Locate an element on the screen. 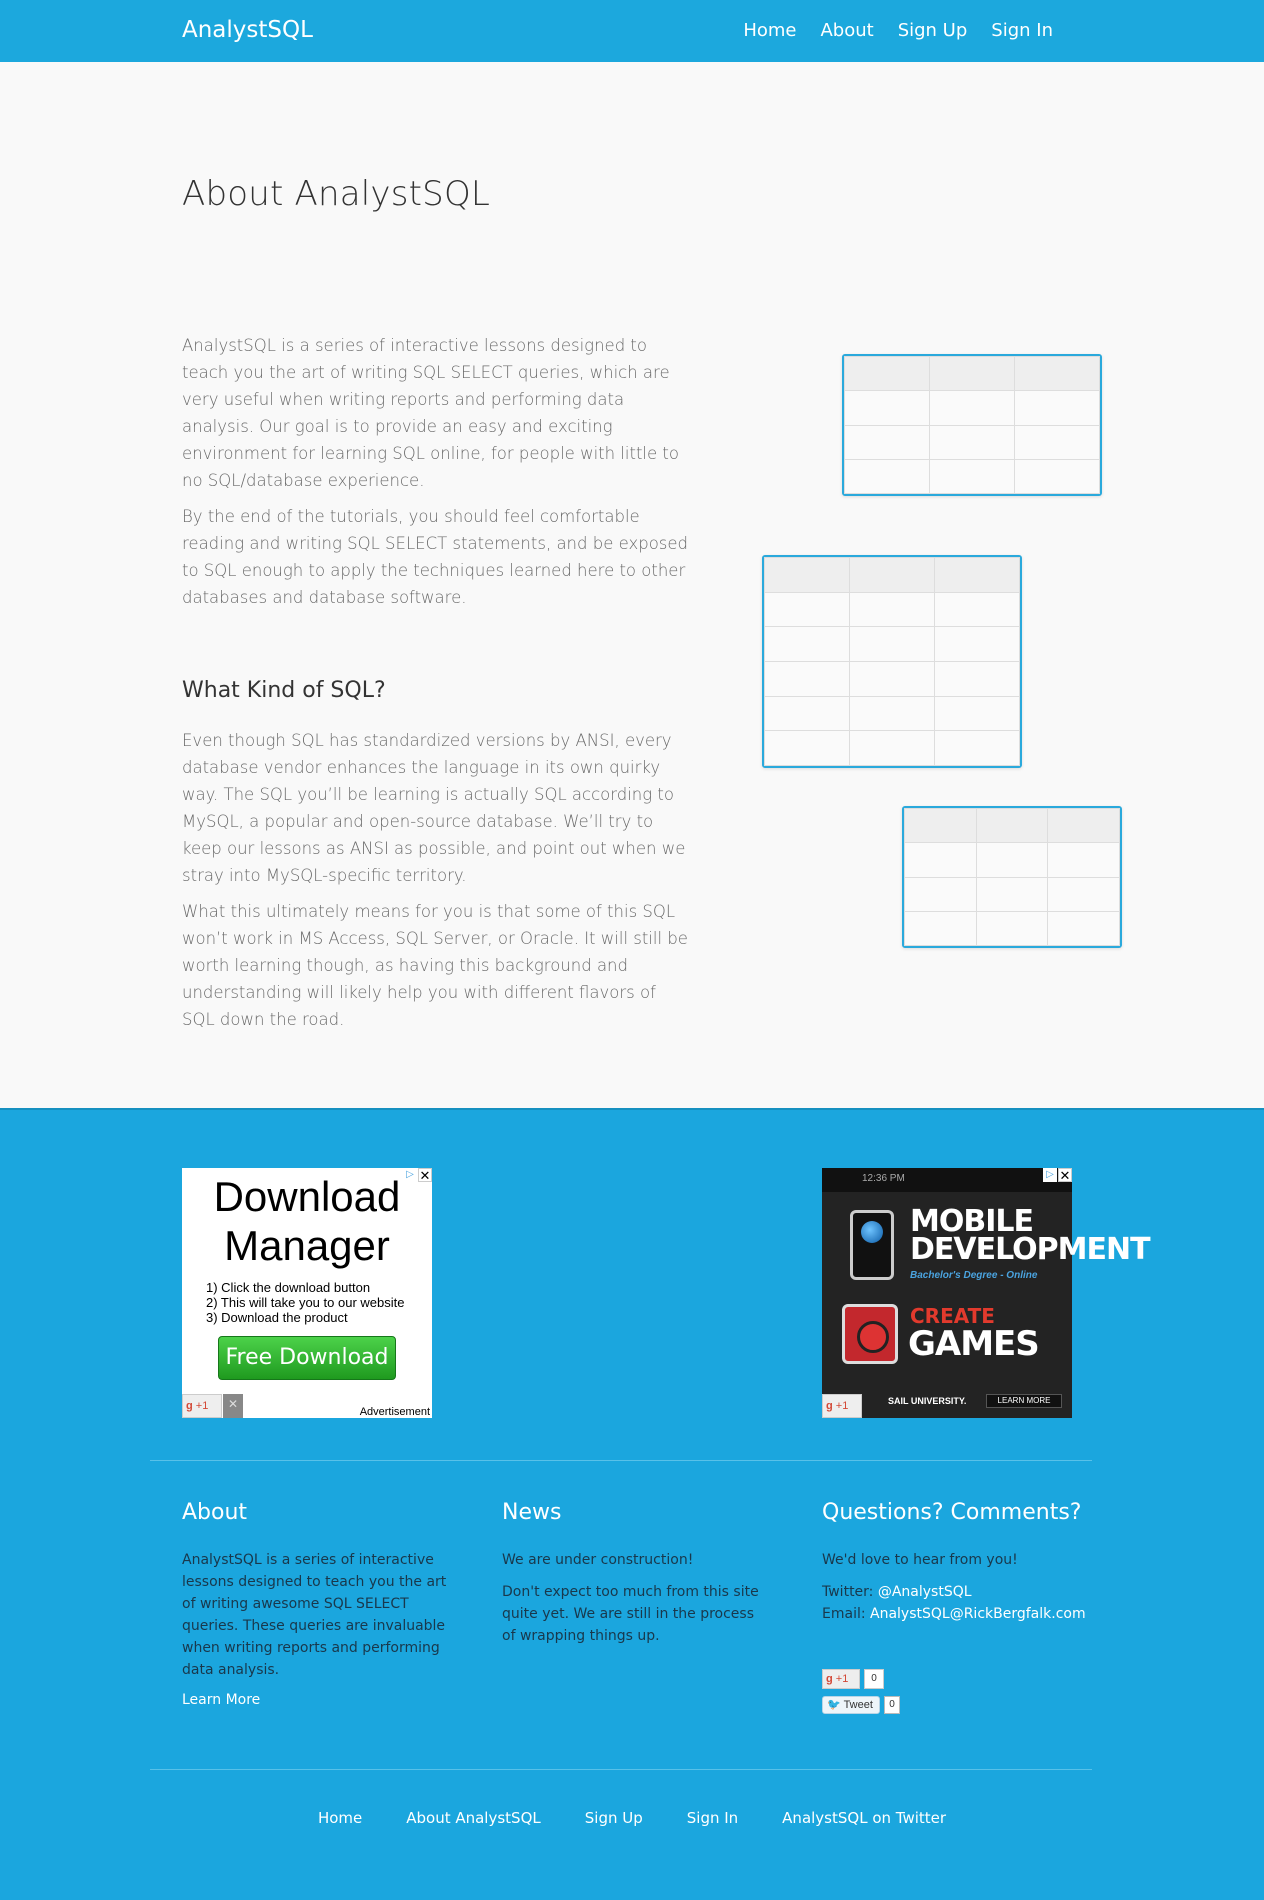 The image size is (1264, 1900). tweet-label: Tweet is located at coordinates (858, 1705).